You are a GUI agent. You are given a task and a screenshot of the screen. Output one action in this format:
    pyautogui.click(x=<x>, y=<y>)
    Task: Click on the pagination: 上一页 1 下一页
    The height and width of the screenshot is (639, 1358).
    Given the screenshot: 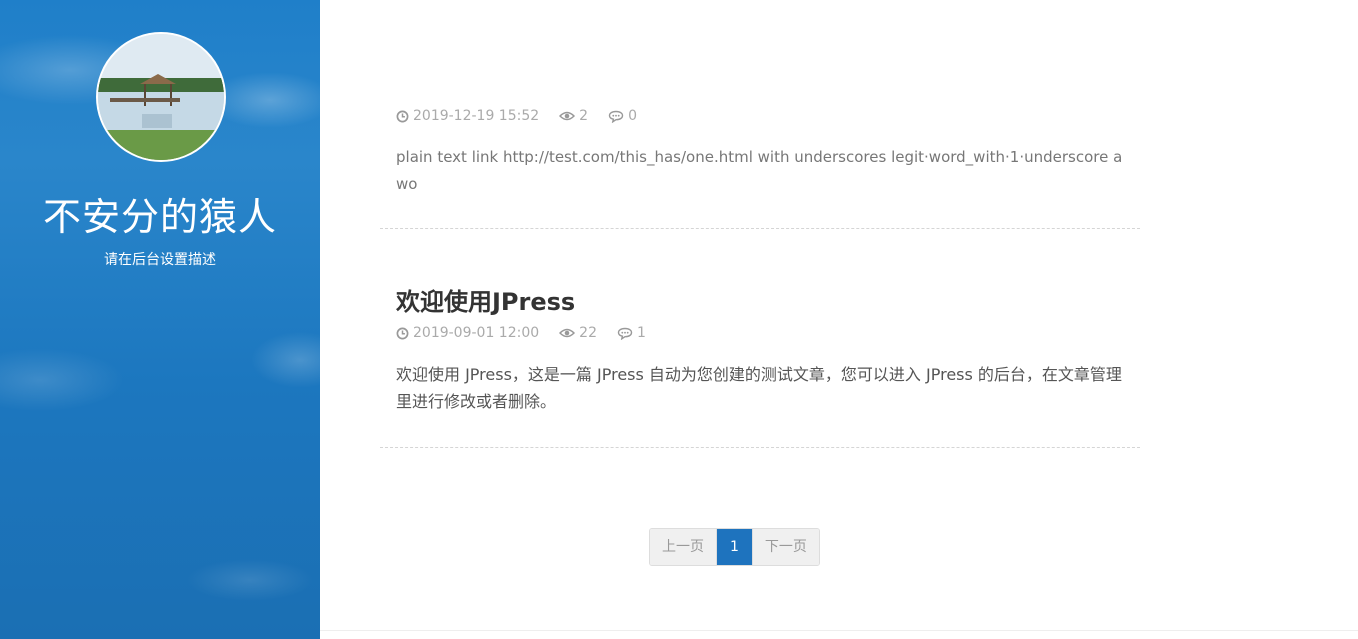 What is the action you would take?
    pyautogui.click(x=734, y=547)
    